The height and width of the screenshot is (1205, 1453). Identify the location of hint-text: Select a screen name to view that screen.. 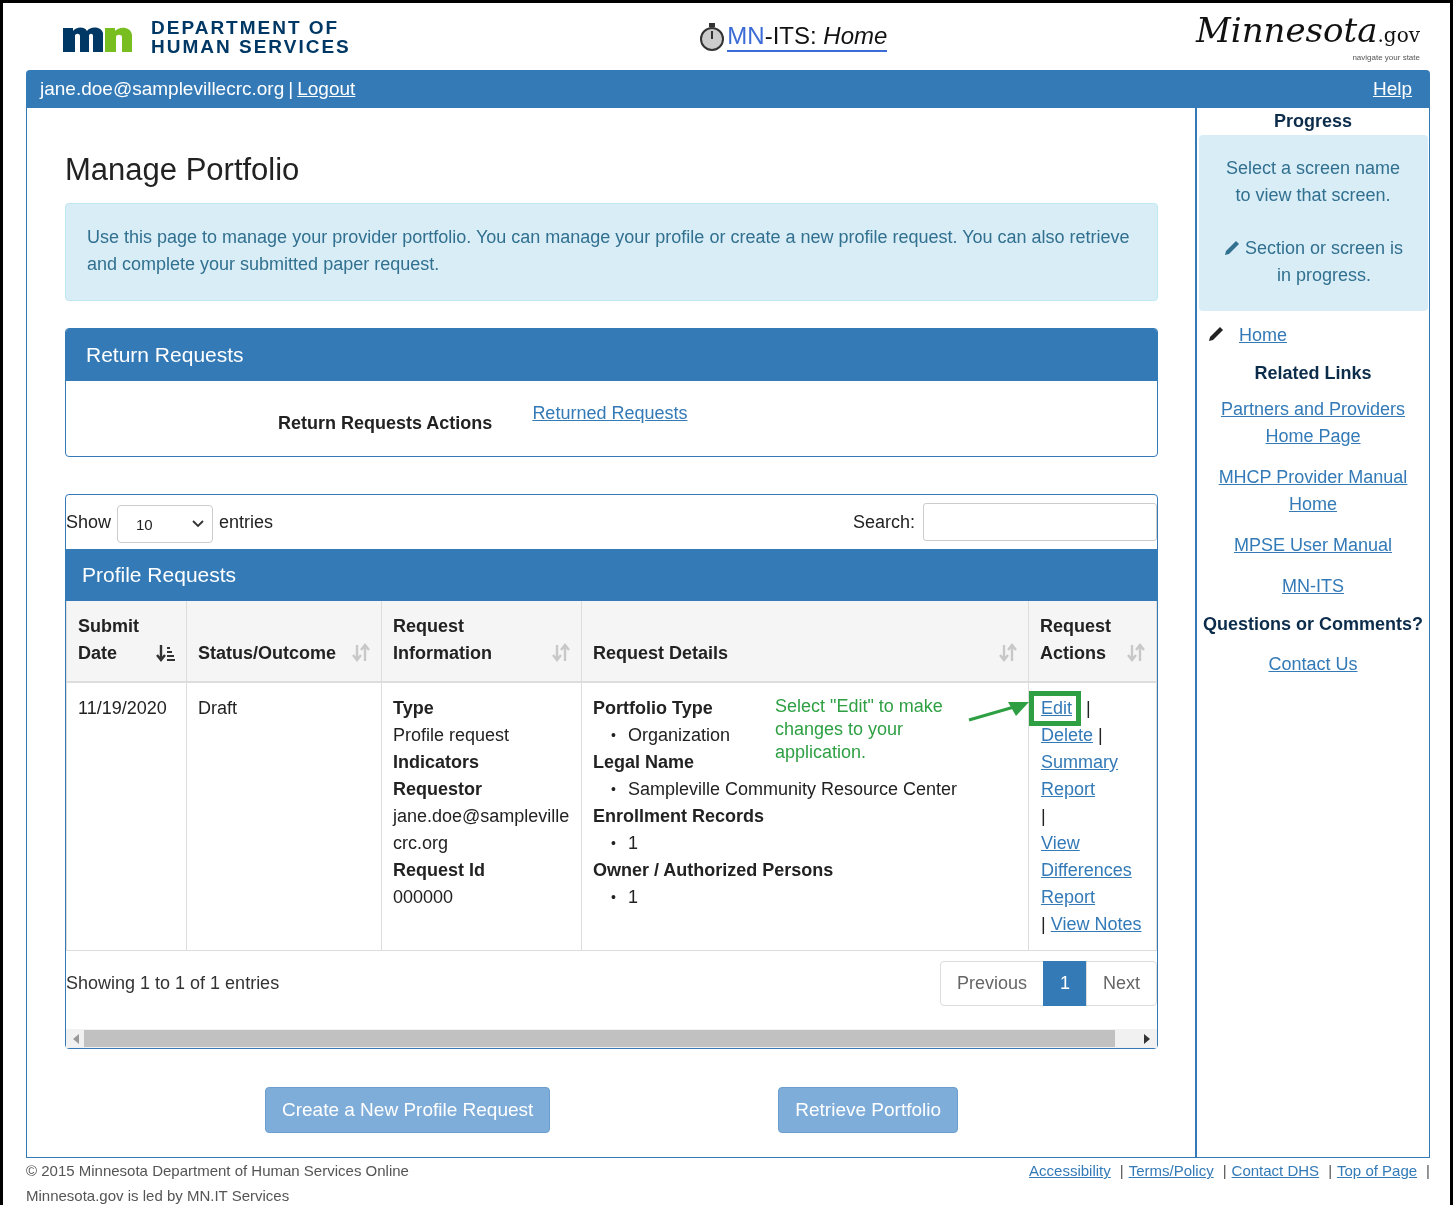
(1313, 182).